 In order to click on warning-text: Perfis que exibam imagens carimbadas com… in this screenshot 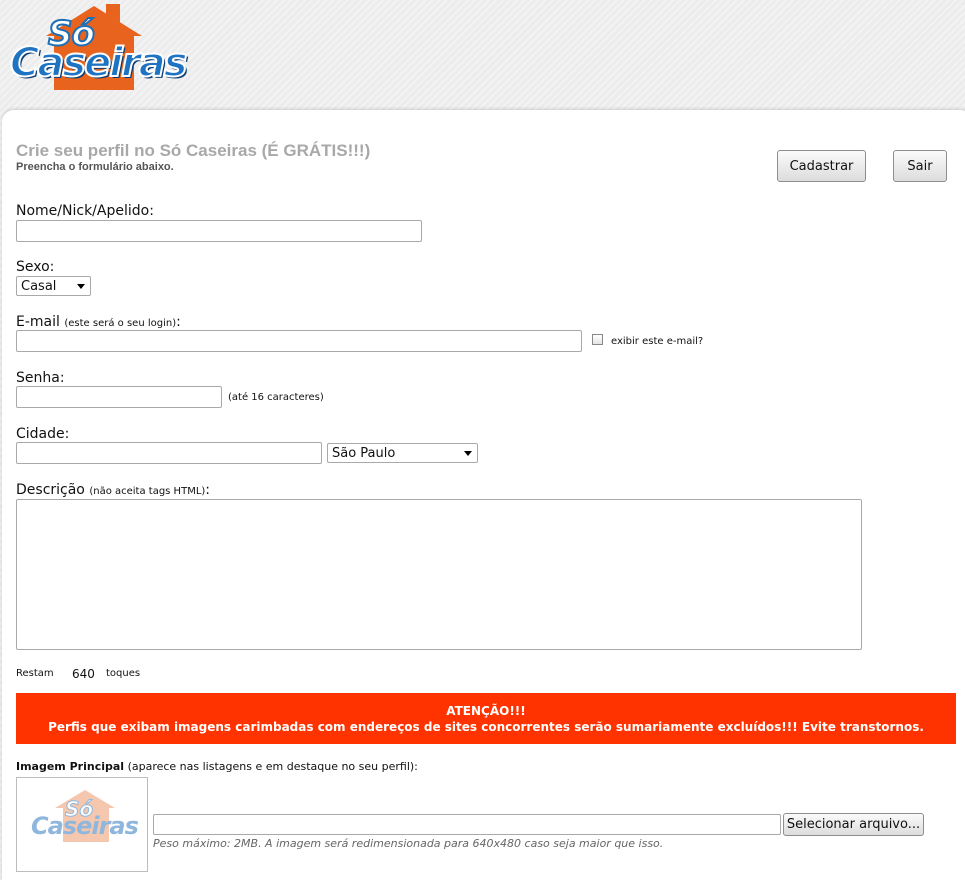, I will do `click(486, 727)`.